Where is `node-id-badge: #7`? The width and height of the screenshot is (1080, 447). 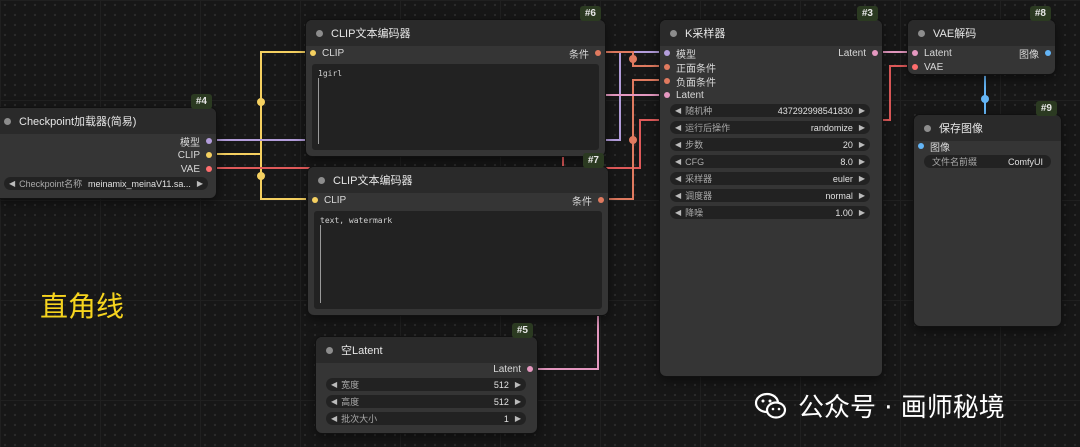 node-id-badge: #7 is located at coordinates (593, 160).